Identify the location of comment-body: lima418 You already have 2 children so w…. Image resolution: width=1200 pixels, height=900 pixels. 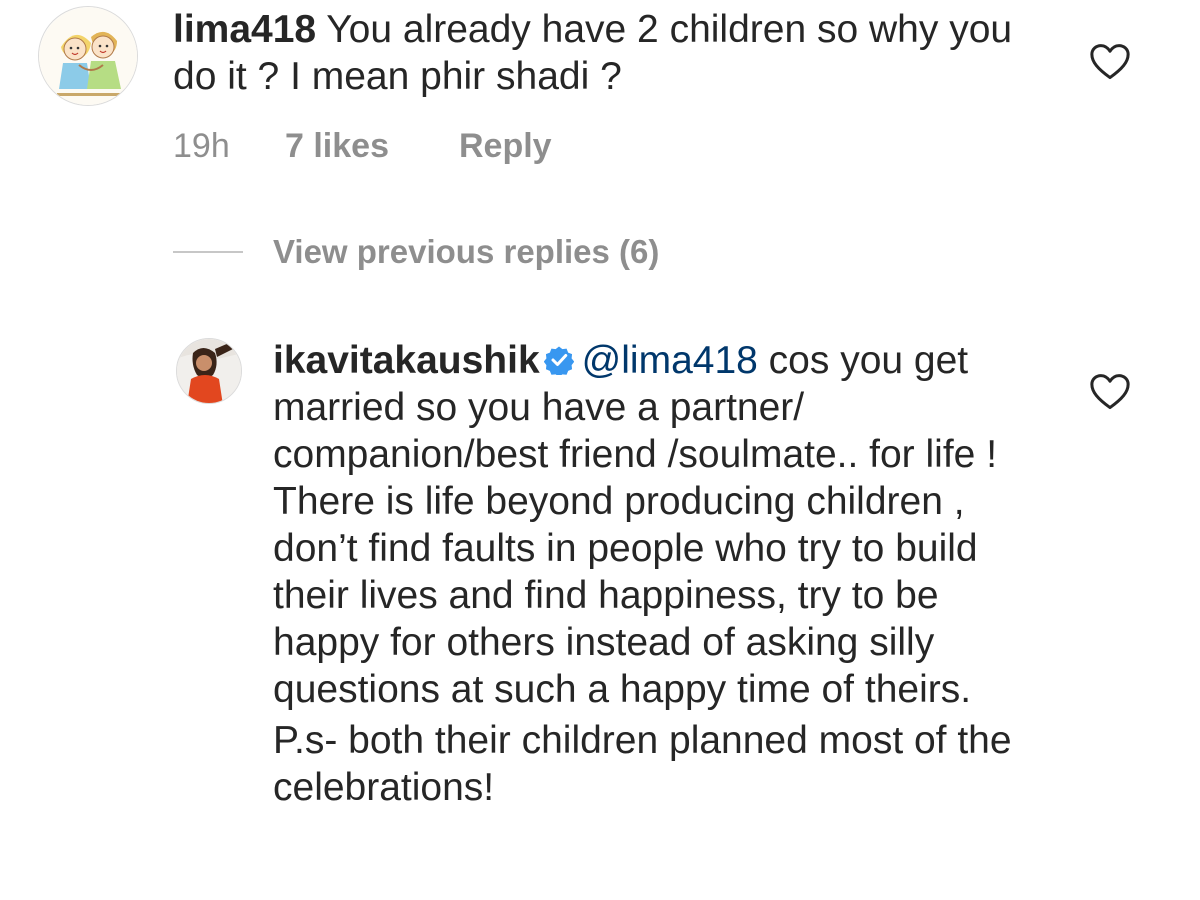
(613, 53).